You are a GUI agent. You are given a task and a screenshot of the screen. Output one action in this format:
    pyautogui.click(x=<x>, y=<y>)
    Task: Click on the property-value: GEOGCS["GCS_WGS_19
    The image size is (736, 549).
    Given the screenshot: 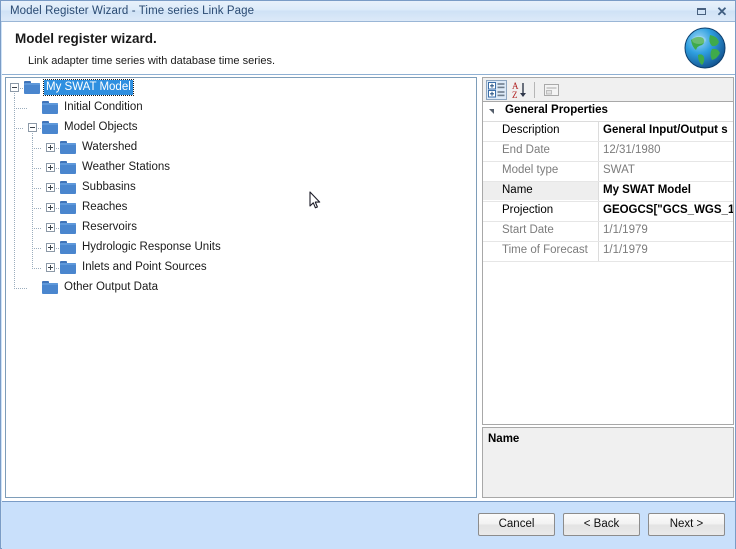 What is the action you would take?
    pyautogui.click(x=666, y=211)
    